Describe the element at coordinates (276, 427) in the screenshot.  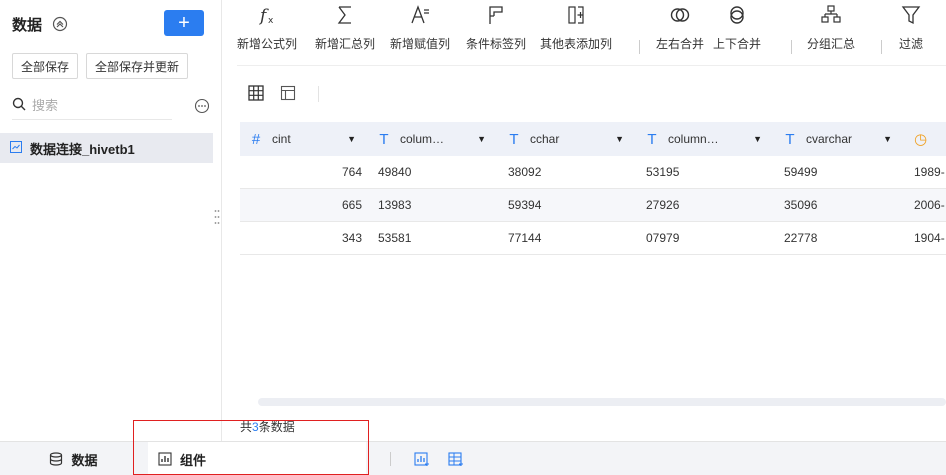
I see `row-count-suffix: 条数据` at that location.